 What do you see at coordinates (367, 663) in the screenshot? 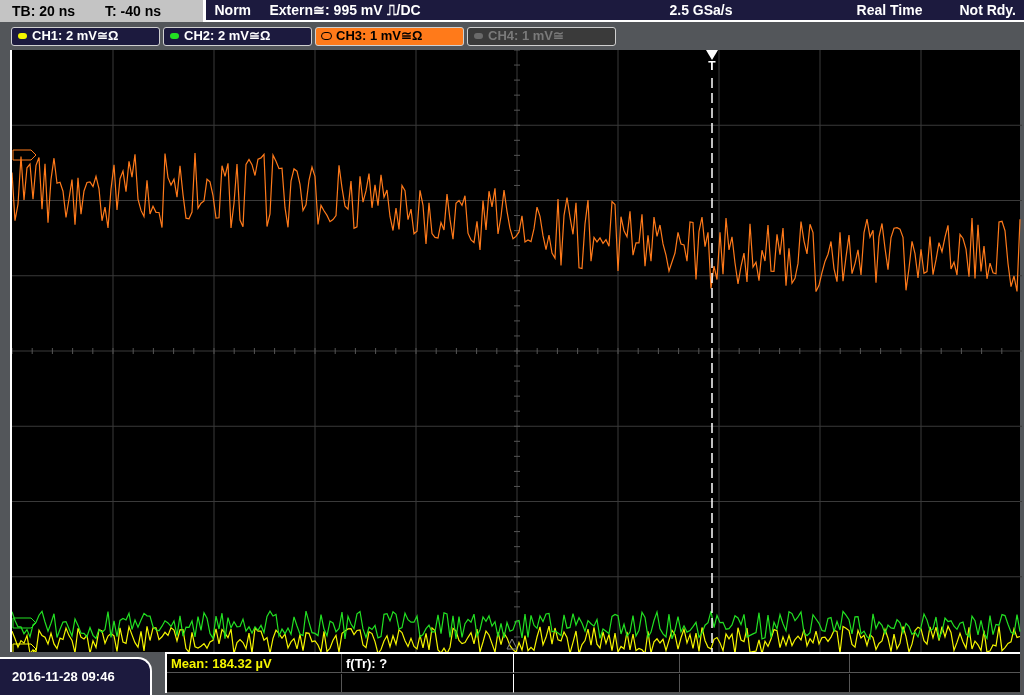
I see `measurement-value: f(Tr): ?` at bounding box center [367, 663].